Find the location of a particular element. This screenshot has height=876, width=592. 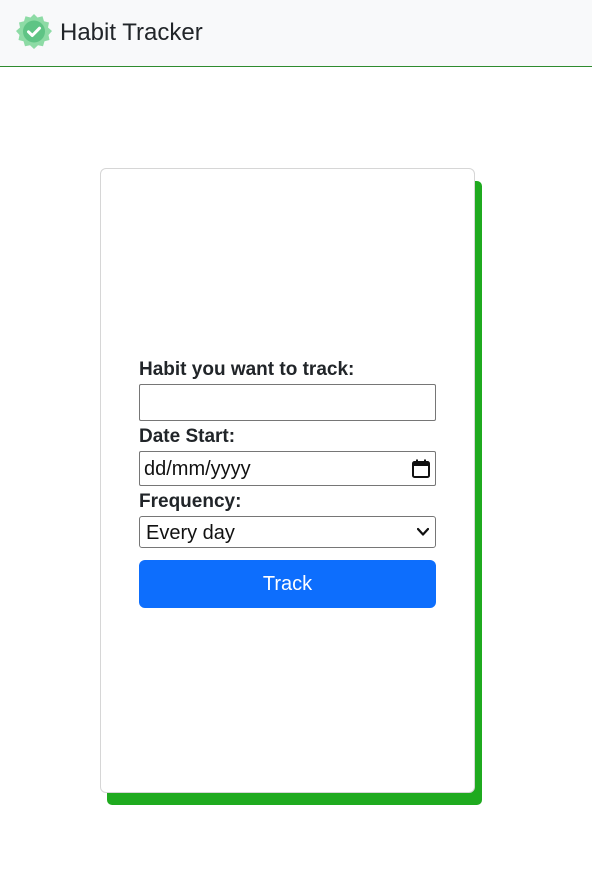

habit-label: Habit you want to track: is located at coordinates (247, 369).